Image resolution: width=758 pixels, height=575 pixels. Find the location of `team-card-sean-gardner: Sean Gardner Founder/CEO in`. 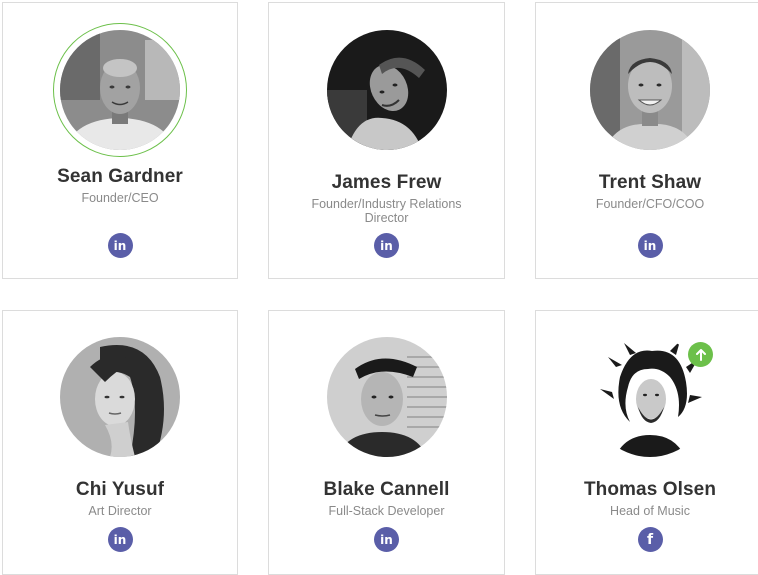

team-card-sean-gardner: Sean Gardner Founder/CEO in is located at coordinates (120, 140).